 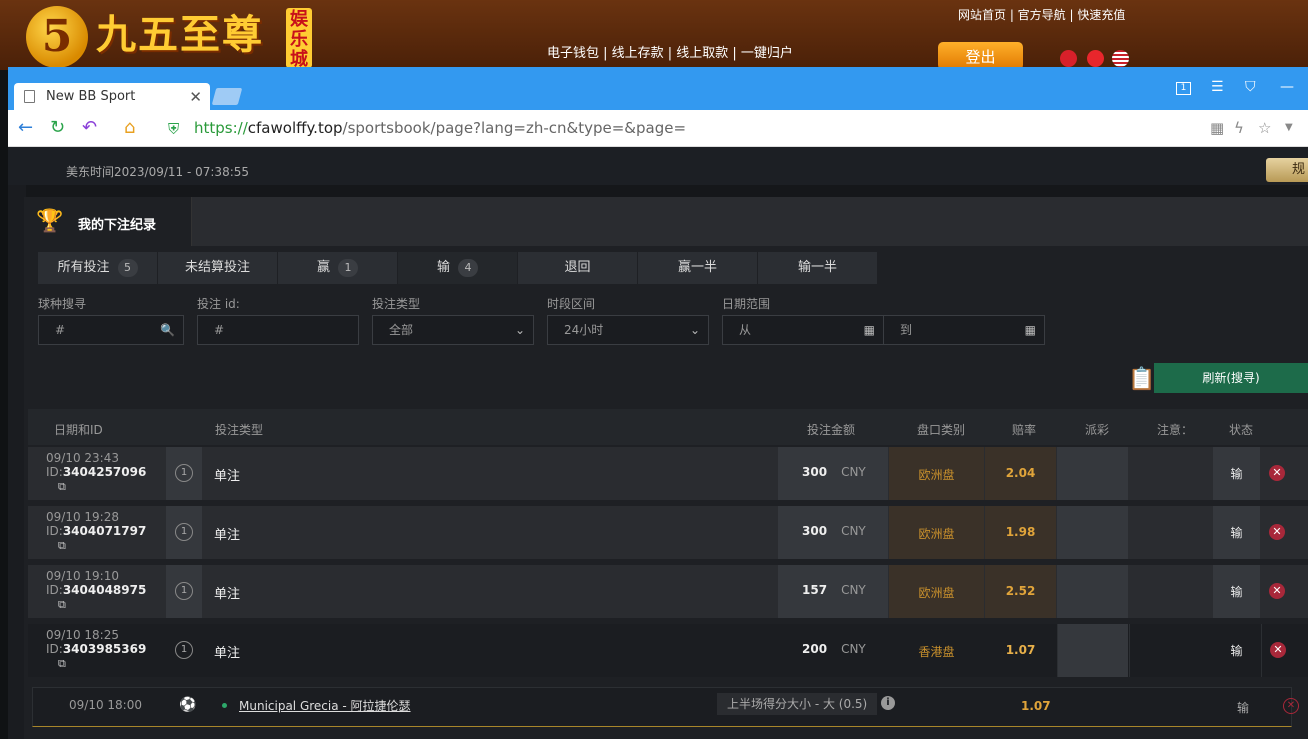 What do you see at coordinates (1287, 170) in the screenshot?
I see `rules-button: 规则` at bounding box center [1287, 170].